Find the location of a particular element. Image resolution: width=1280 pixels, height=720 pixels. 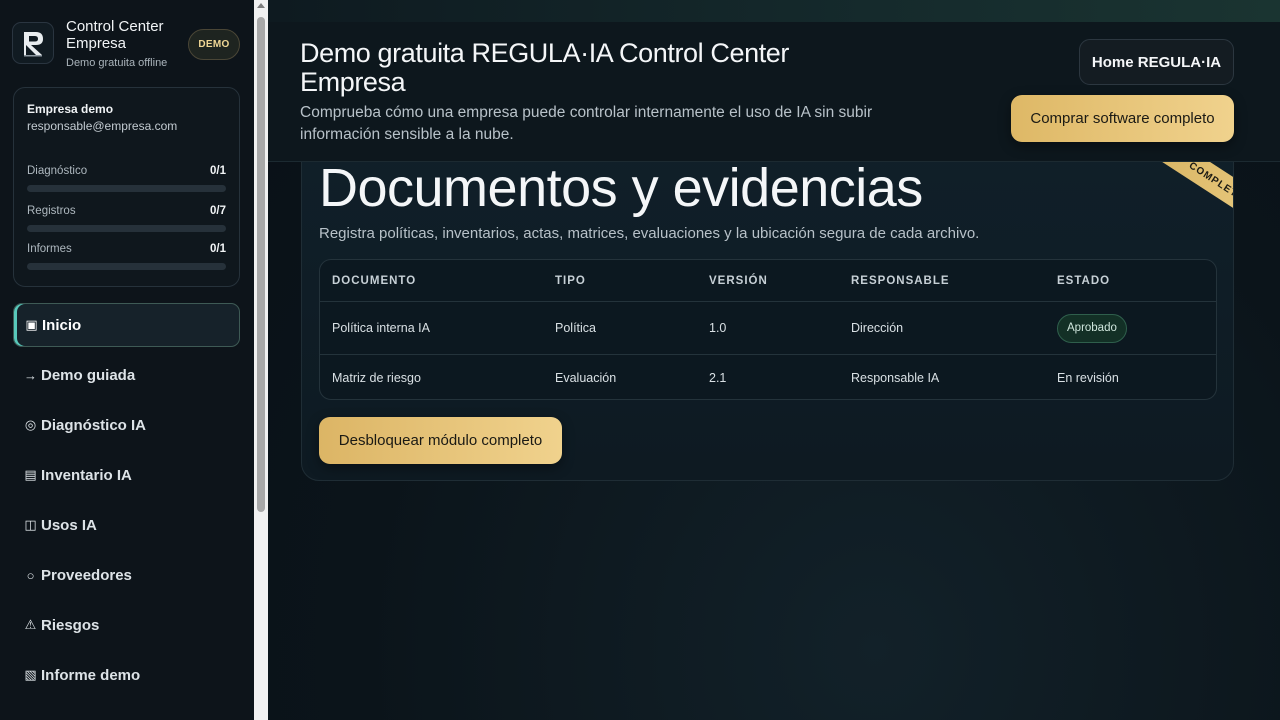

cell-tipo: Evaluación is located at coordinates (586, 378).